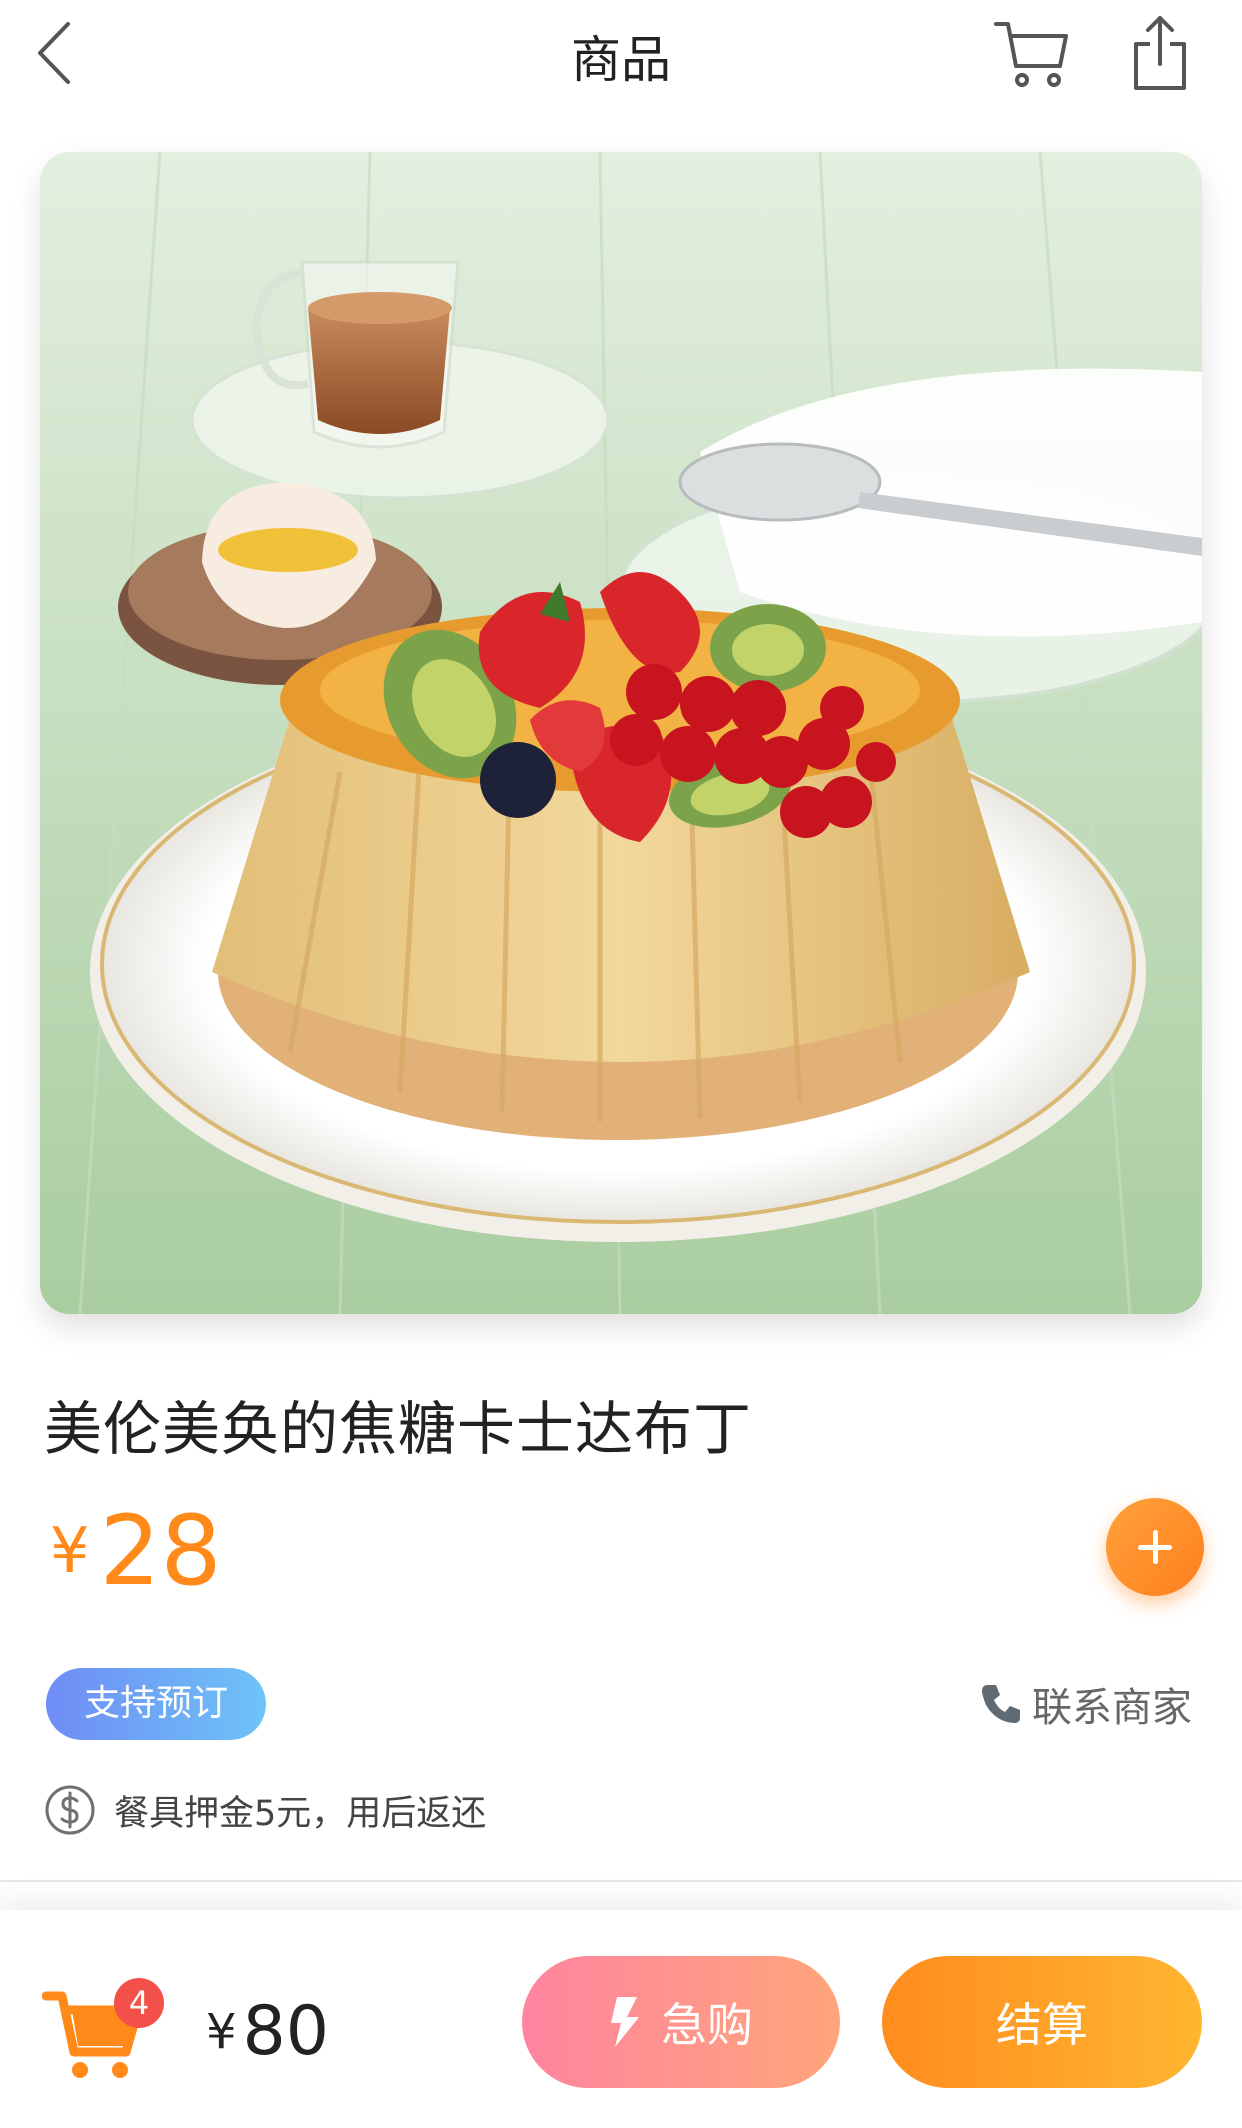 This screenshot has width=1242, height=2128. I want to click on share-button, so click(1160, 53).